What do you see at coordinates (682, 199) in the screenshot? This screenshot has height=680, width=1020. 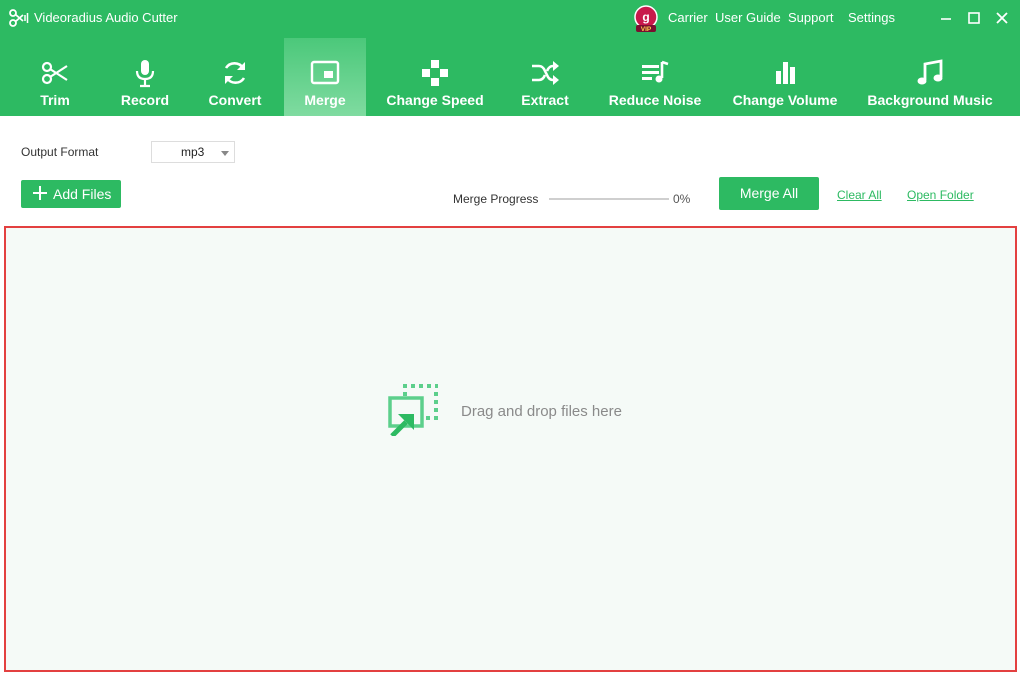 I see `merge-progress-percent: 0%` at bounding box center [682, 199].